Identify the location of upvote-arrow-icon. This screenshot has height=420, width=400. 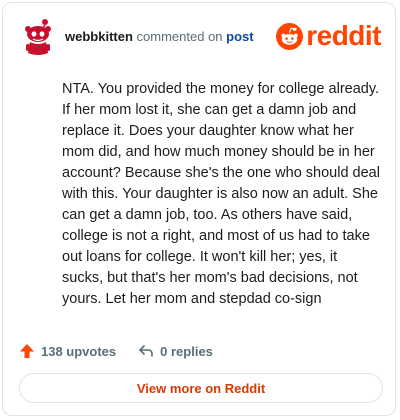
(27, 351).